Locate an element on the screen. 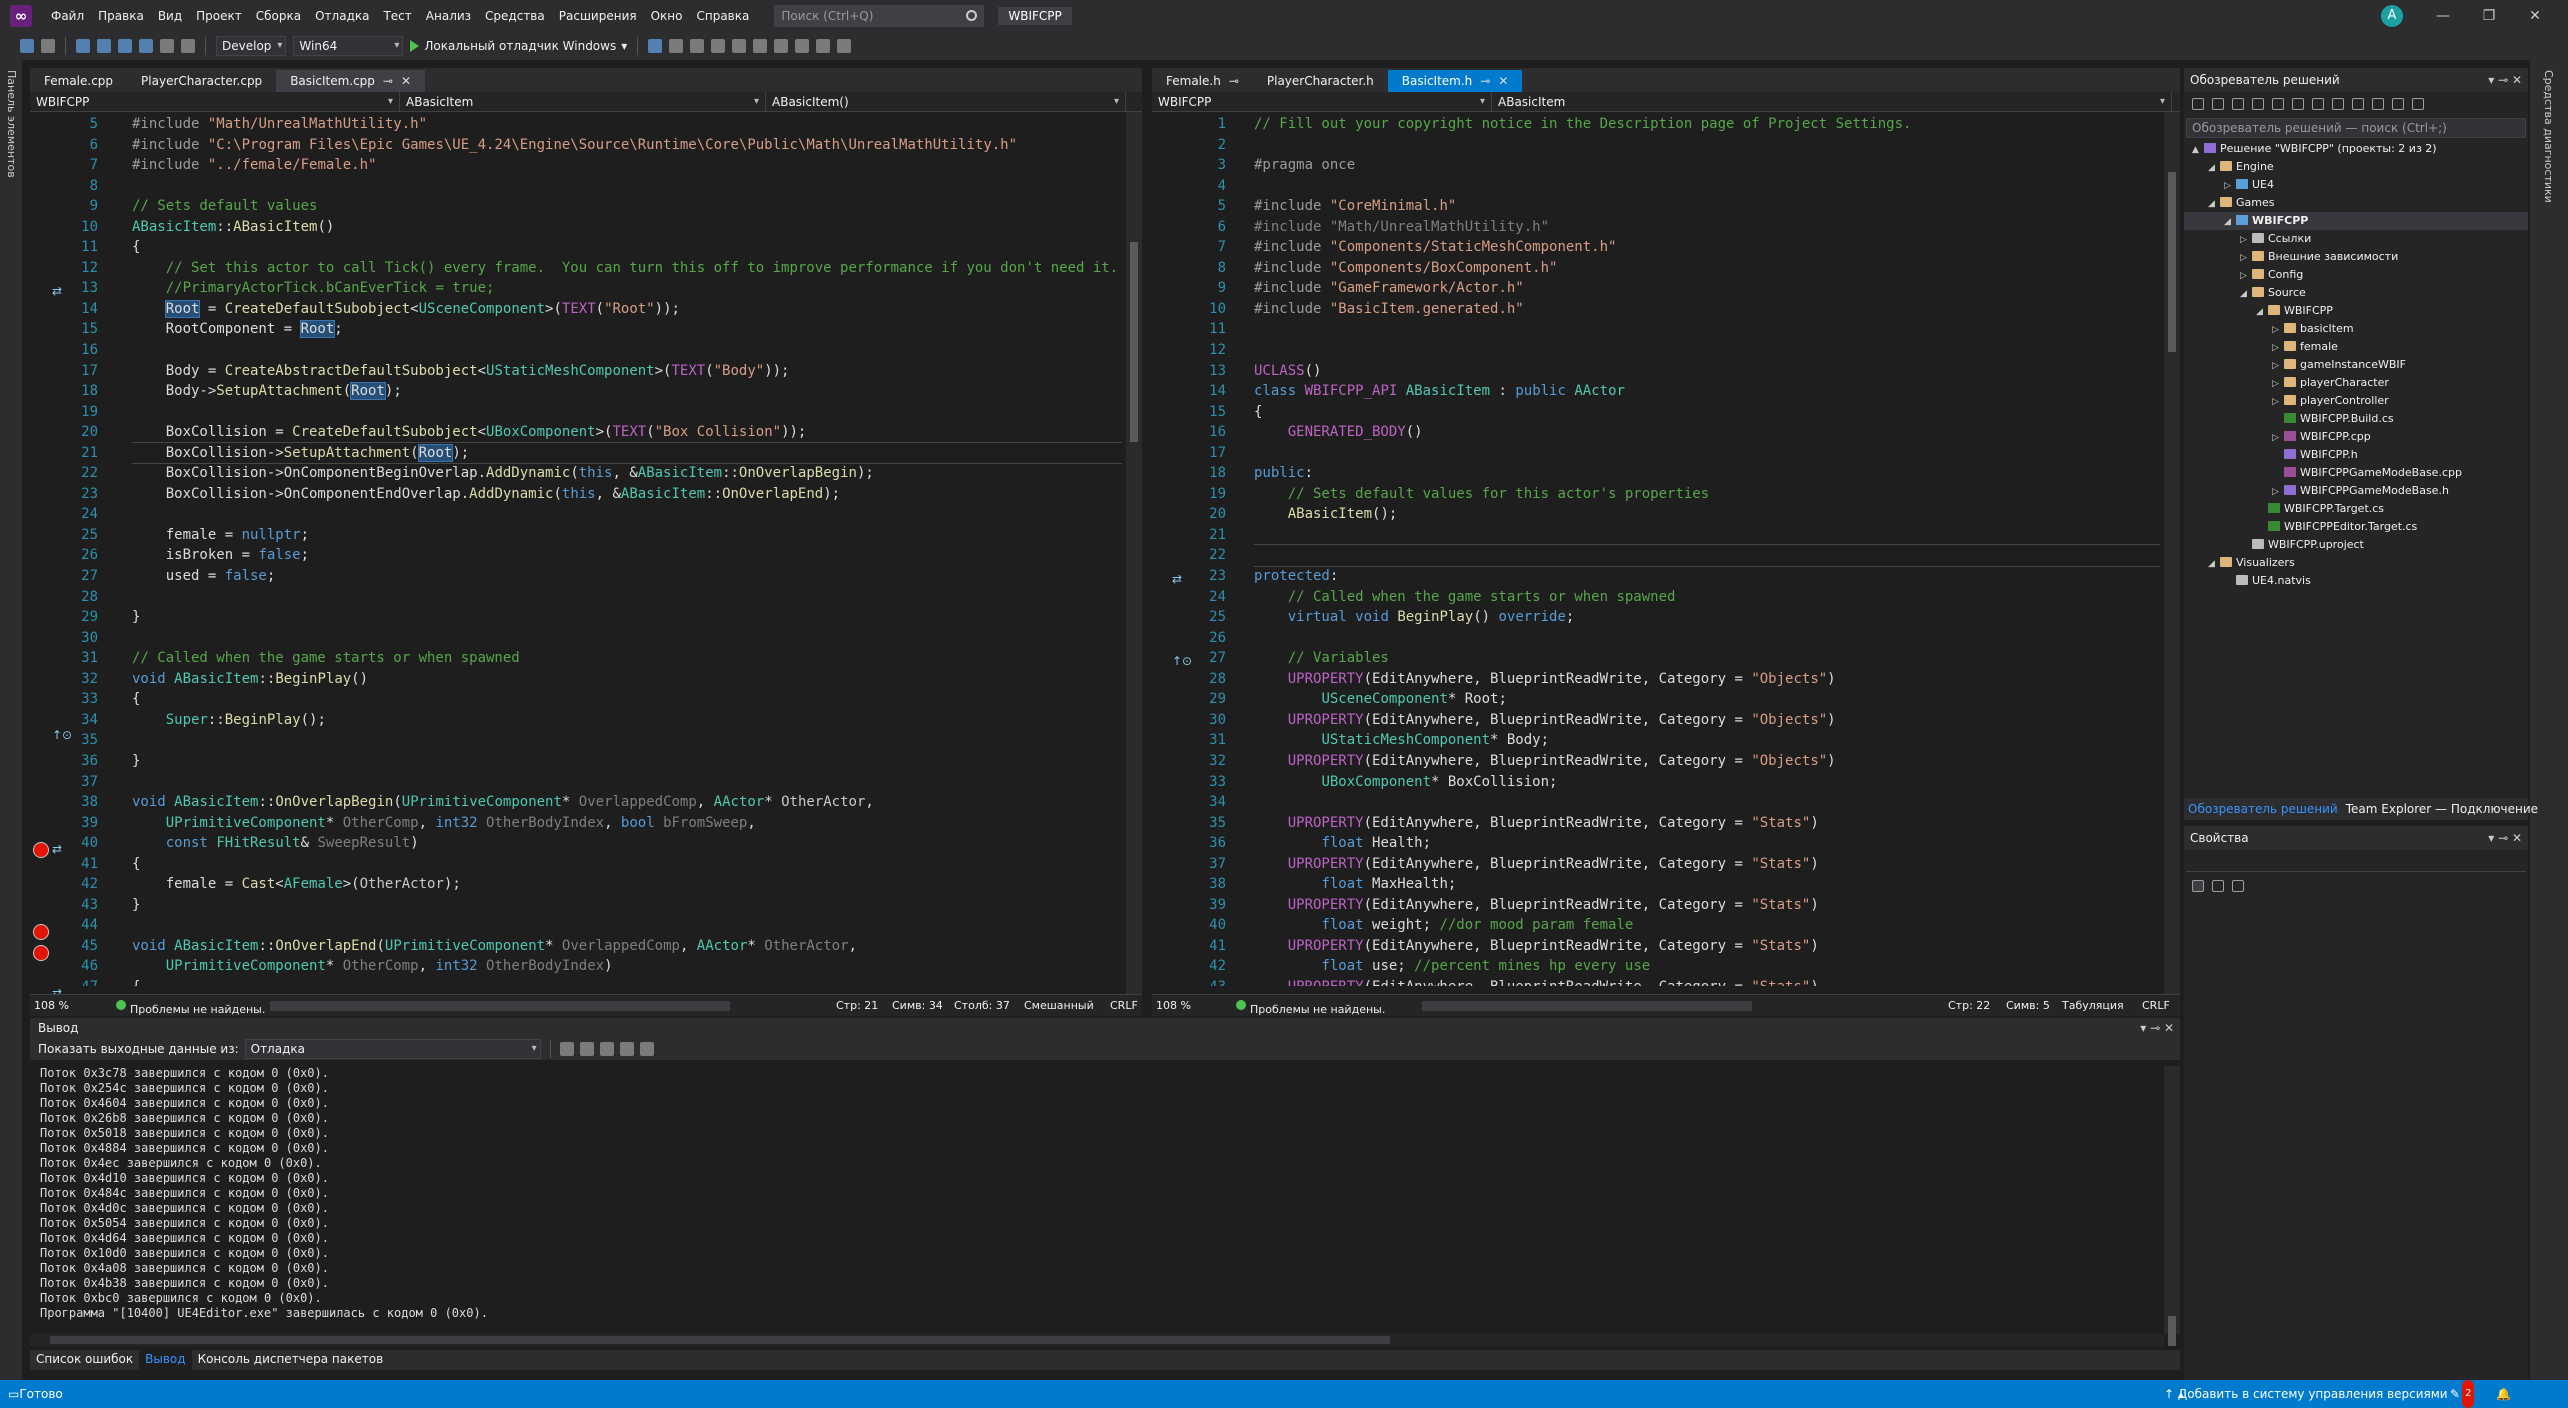 This screenshot has height=1408, width=2568. tree-node: UE4.natvis is located at coordinates (2356, 581).